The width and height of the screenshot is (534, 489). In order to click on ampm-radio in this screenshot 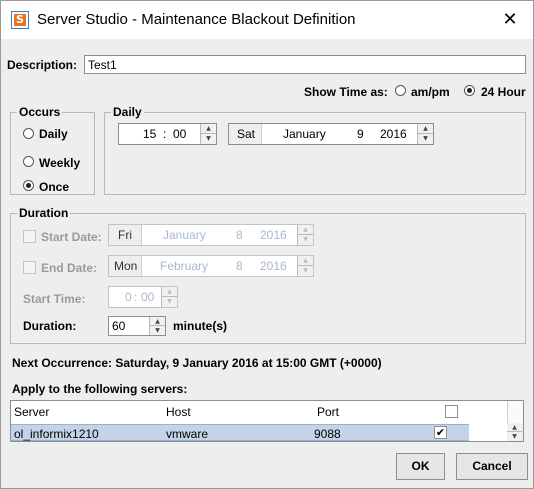, I will do `click(400, 90)`.